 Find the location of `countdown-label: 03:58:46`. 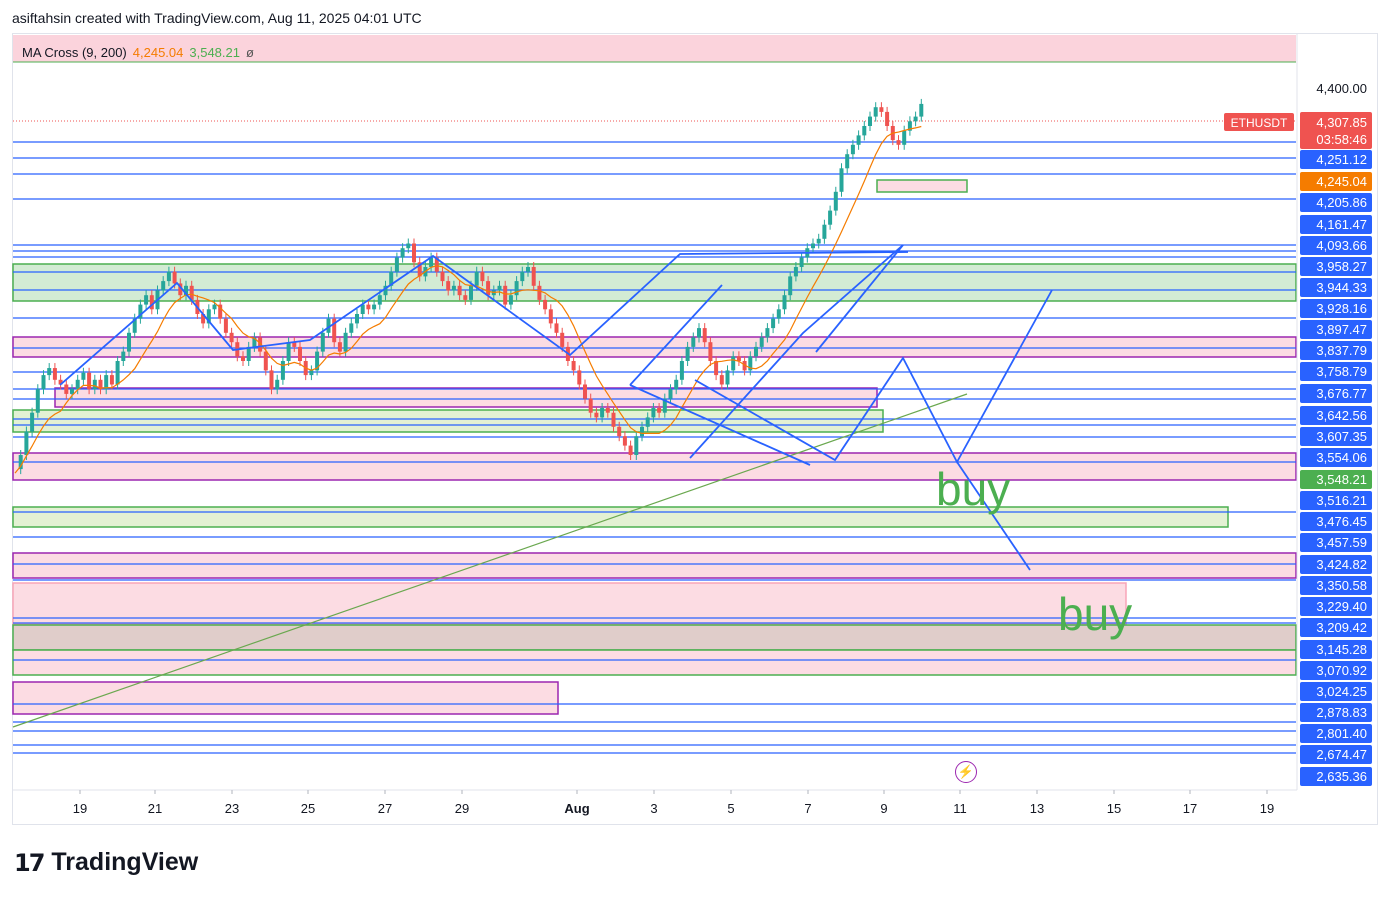

countdown-label: 03:58:46 is located at coordinates (1341, 139).